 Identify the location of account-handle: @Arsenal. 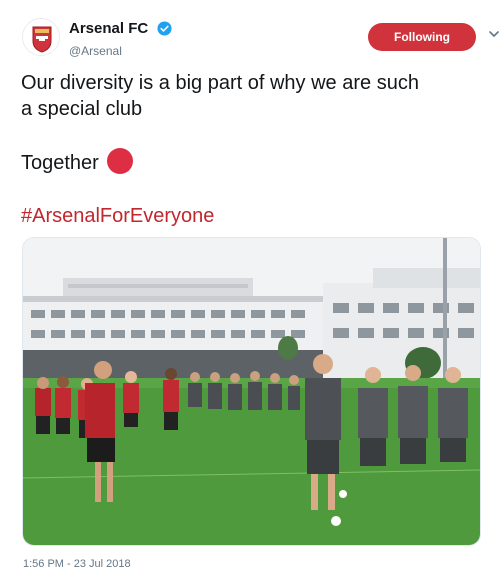
(120, 51).